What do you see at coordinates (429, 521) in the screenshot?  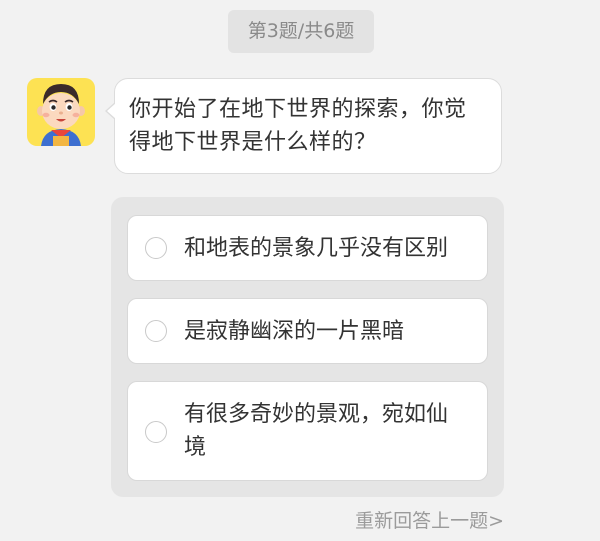 I see `redo-previous-question-link: 重新回答上一题>` at bounding box center [429, 521].